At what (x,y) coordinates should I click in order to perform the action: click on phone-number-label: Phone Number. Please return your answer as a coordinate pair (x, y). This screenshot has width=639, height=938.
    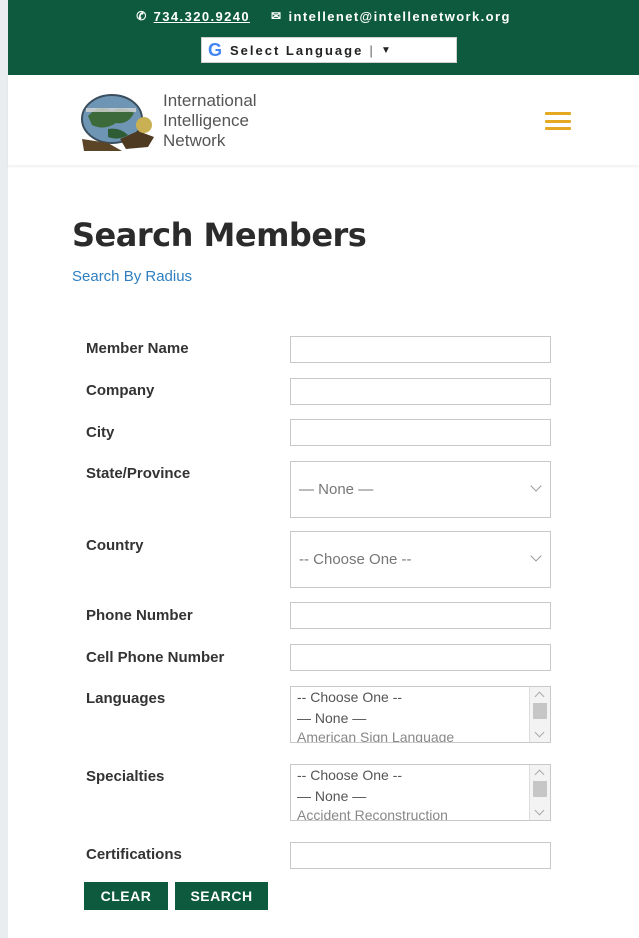
    Looking at the image, I should click on (139, 615).